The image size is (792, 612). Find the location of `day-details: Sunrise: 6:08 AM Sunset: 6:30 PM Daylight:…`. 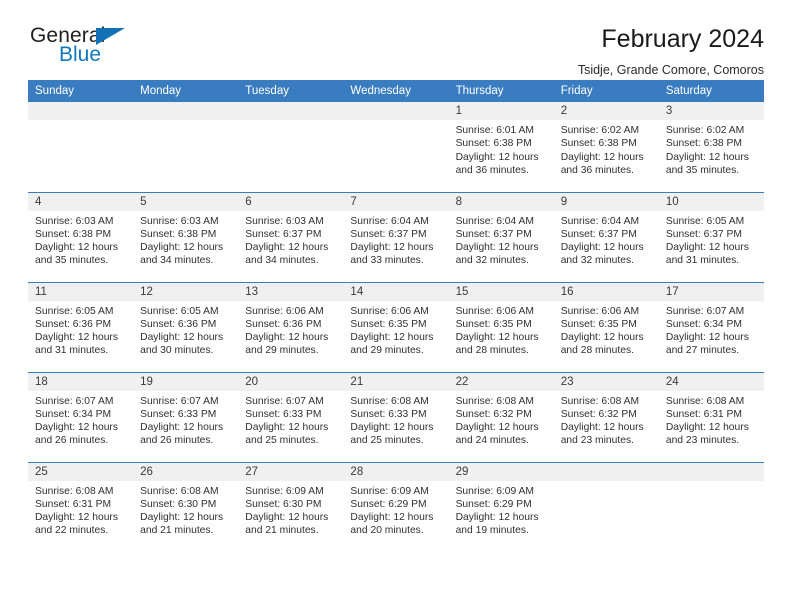

day-details: Sunrise: 6:08 AM Sunset: 6:30 PM Daylight:… is located at coordinates (185, 509).